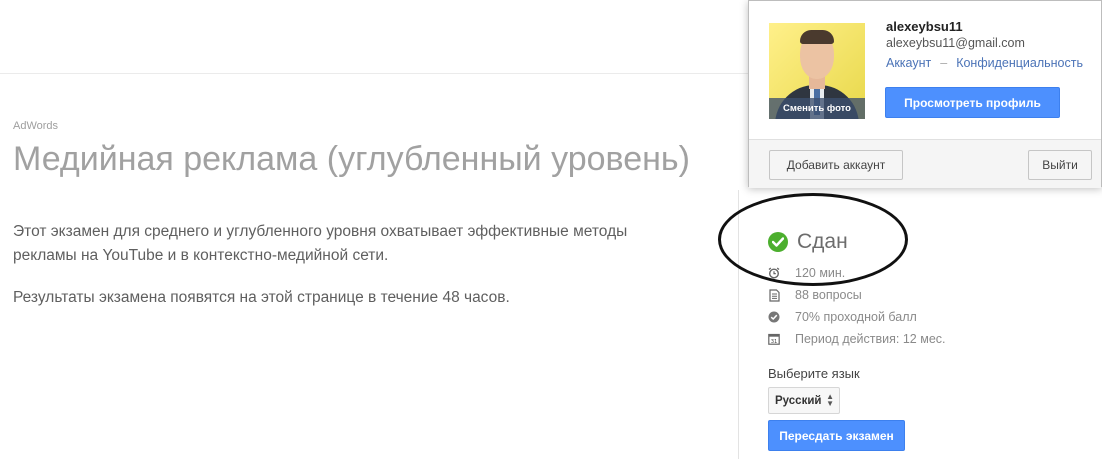  I want to click on calendar-icon: 31, so click(774, 339).